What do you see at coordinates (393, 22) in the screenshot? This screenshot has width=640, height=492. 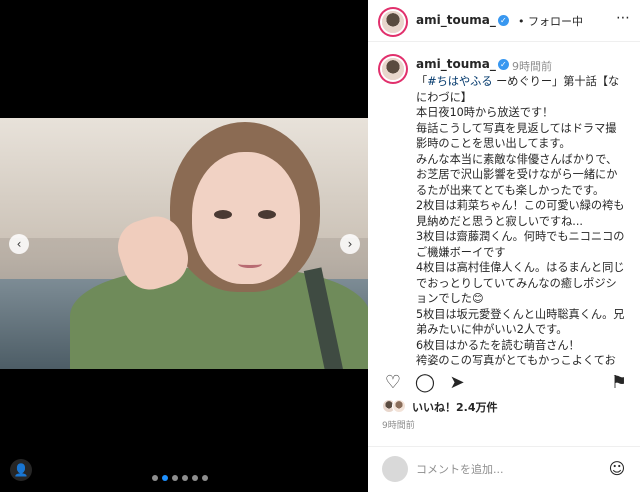 I see `author-avatar` at bounding box center [393, 22].